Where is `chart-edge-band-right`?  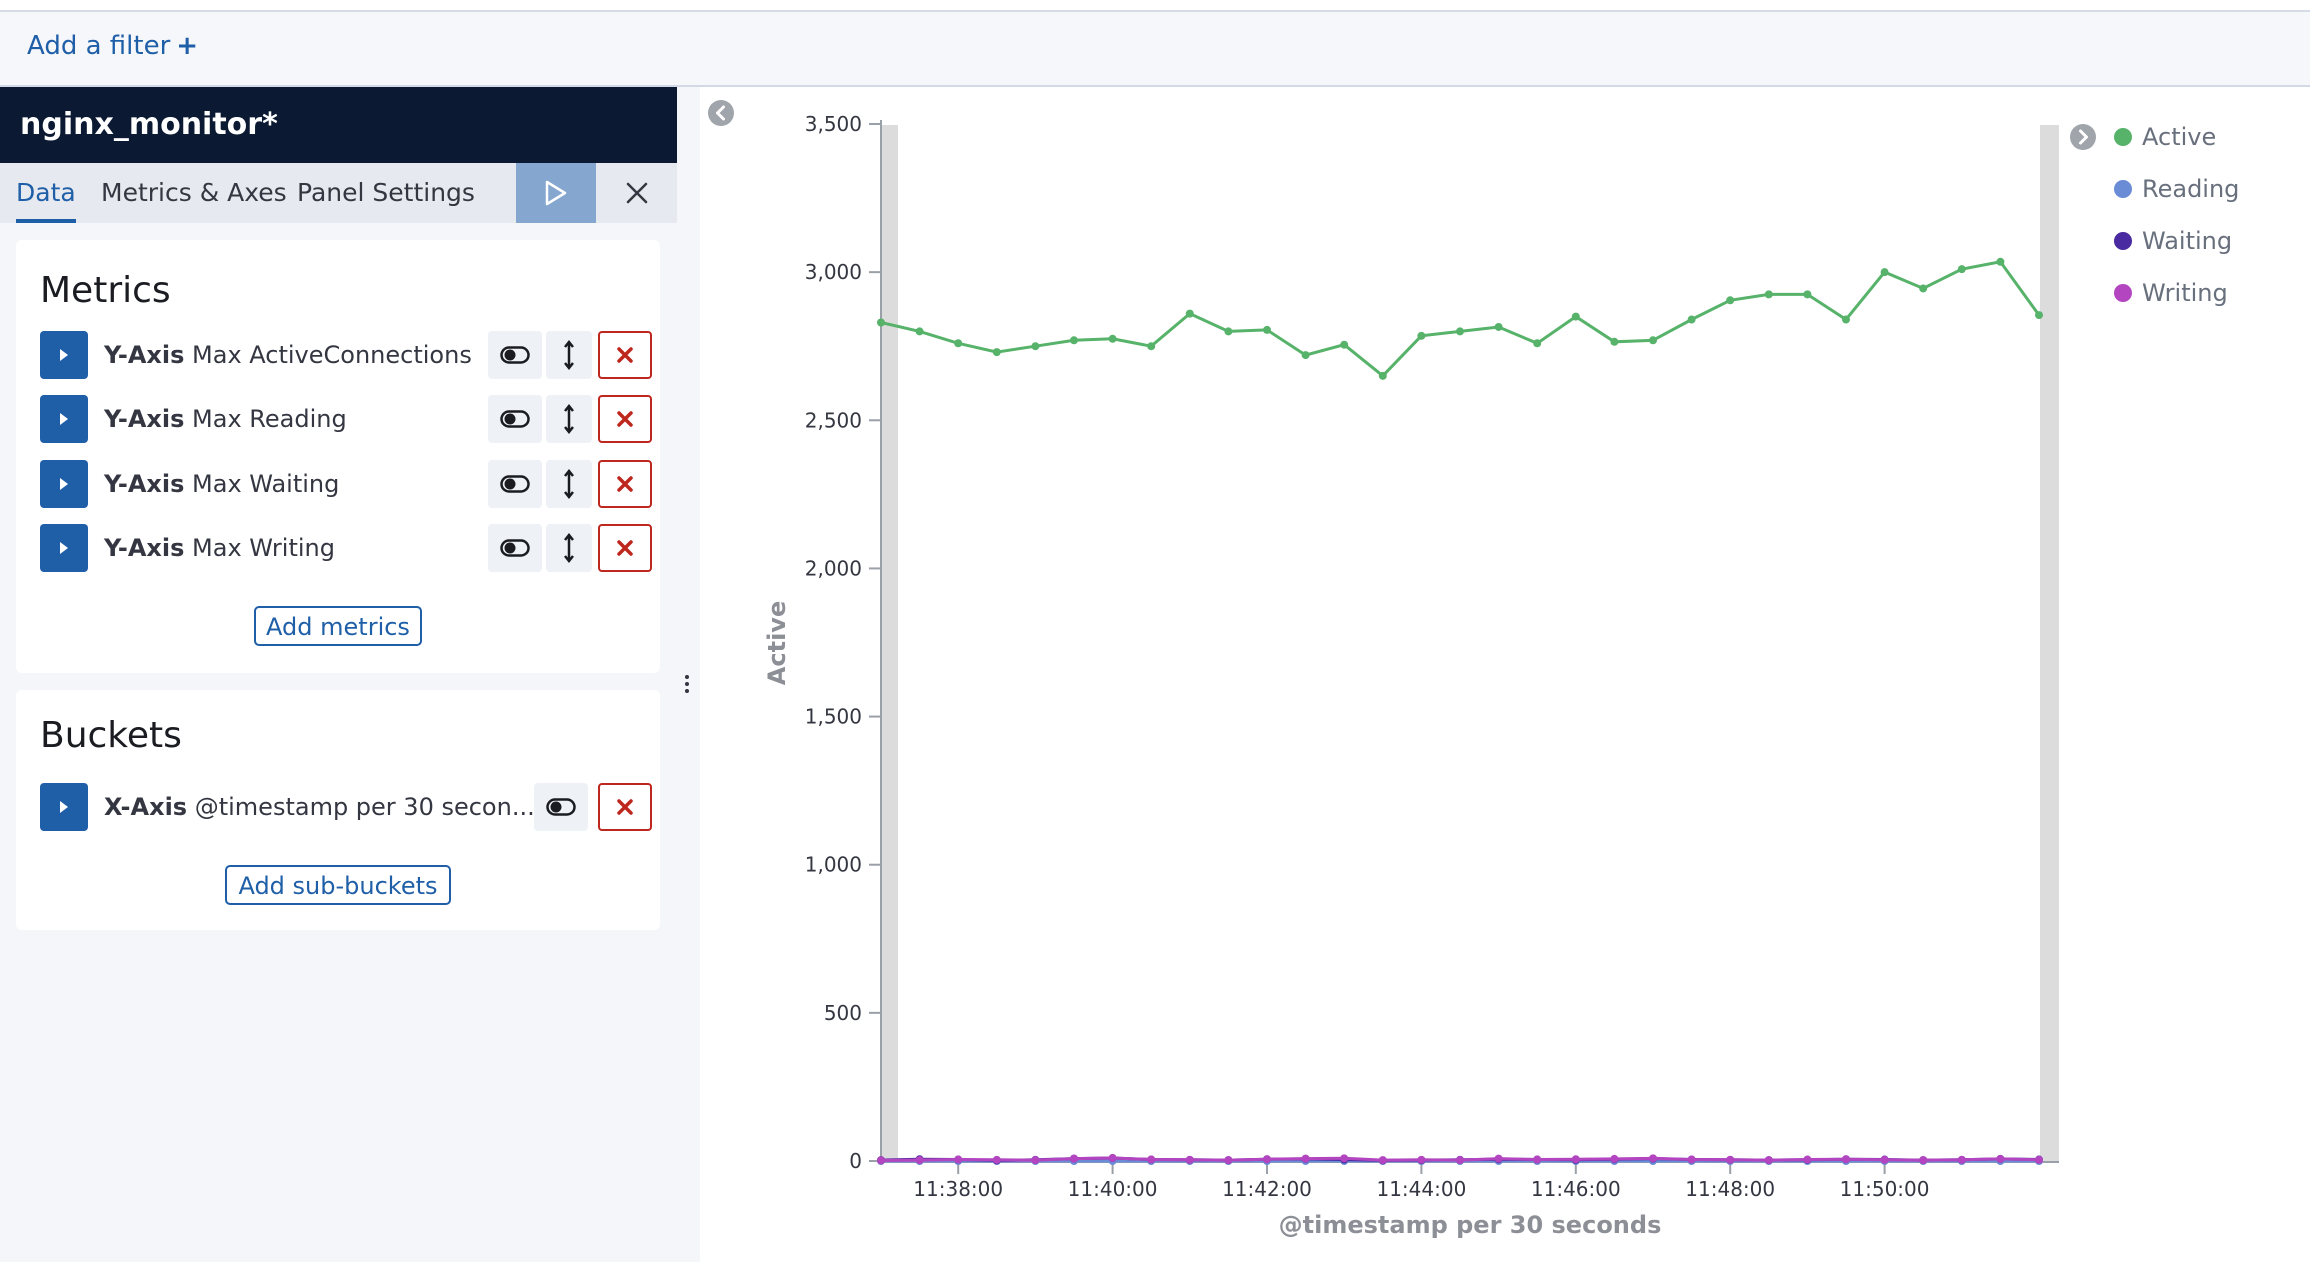
chart-edge-band-right is located at coordinates (2049, 643).